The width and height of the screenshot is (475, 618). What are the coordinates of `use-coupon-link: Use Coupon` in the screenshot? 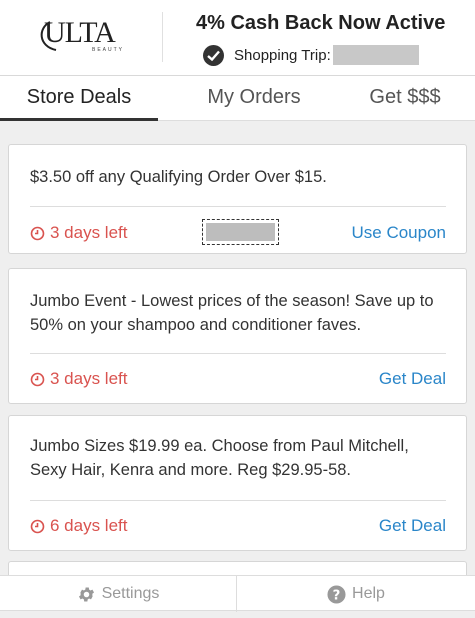 It's located at (398, 233).